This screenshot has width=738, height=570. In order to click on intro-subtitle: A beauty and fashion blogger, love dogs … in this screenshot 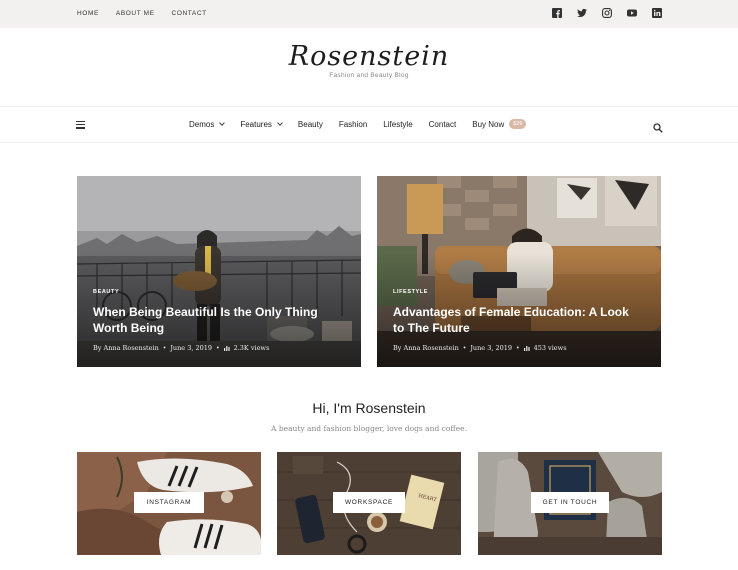, I will do `click(369, 428)`.